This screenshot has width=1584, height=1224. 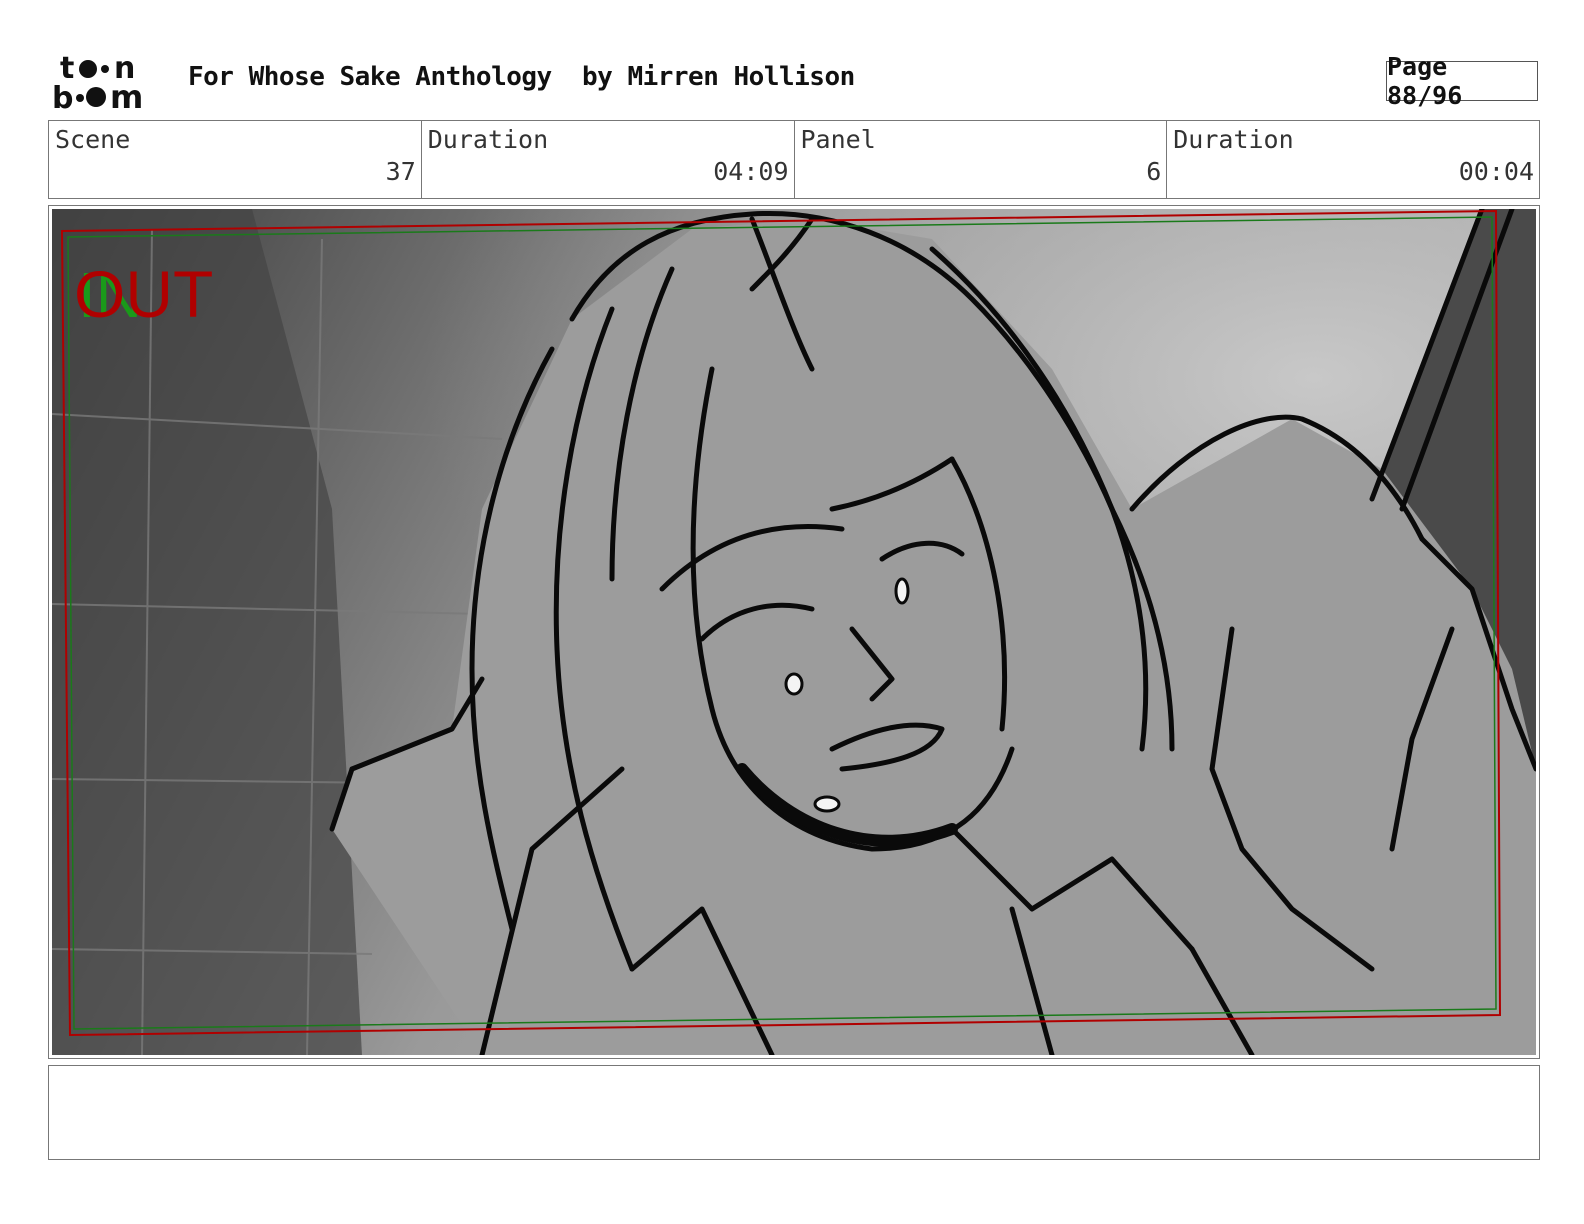 What do you see at coordinates (62, 95) in the screenshot?
I see `svg-text: b` at bounding box center [62, 95].